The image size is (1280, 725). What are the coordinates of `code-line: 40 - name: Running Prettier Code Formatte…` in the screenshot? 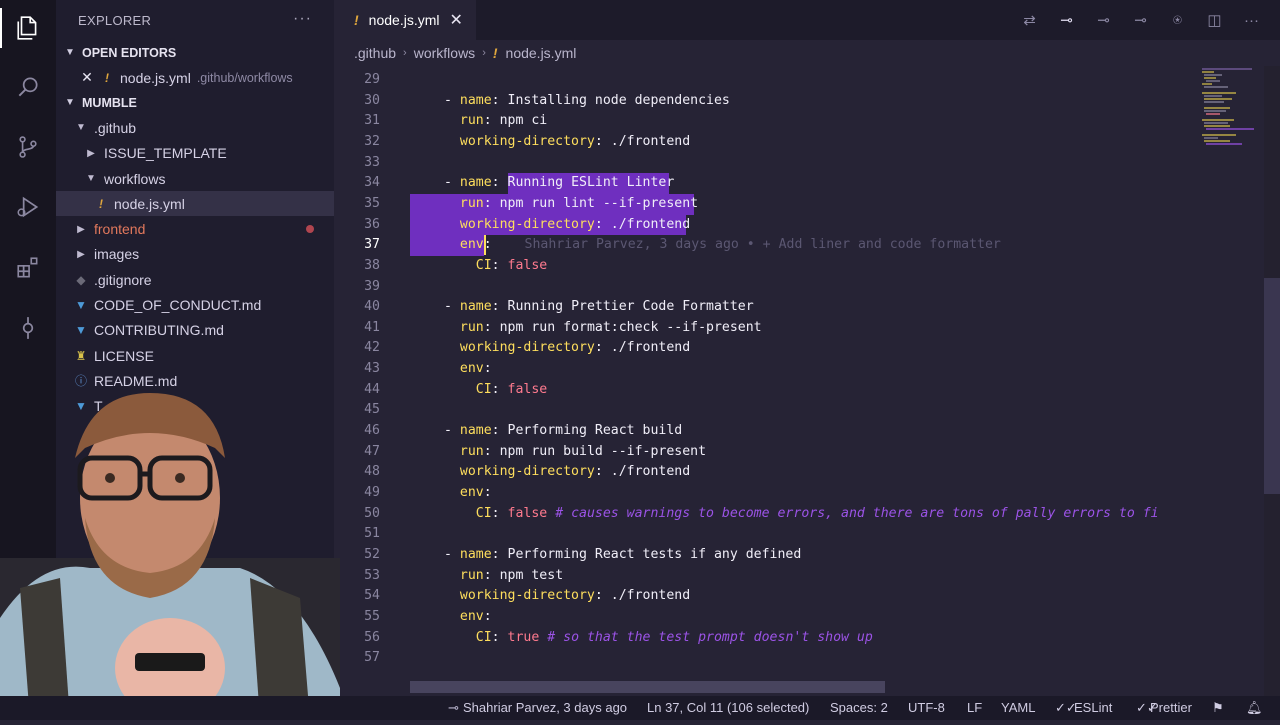 It's located at (763, 307).